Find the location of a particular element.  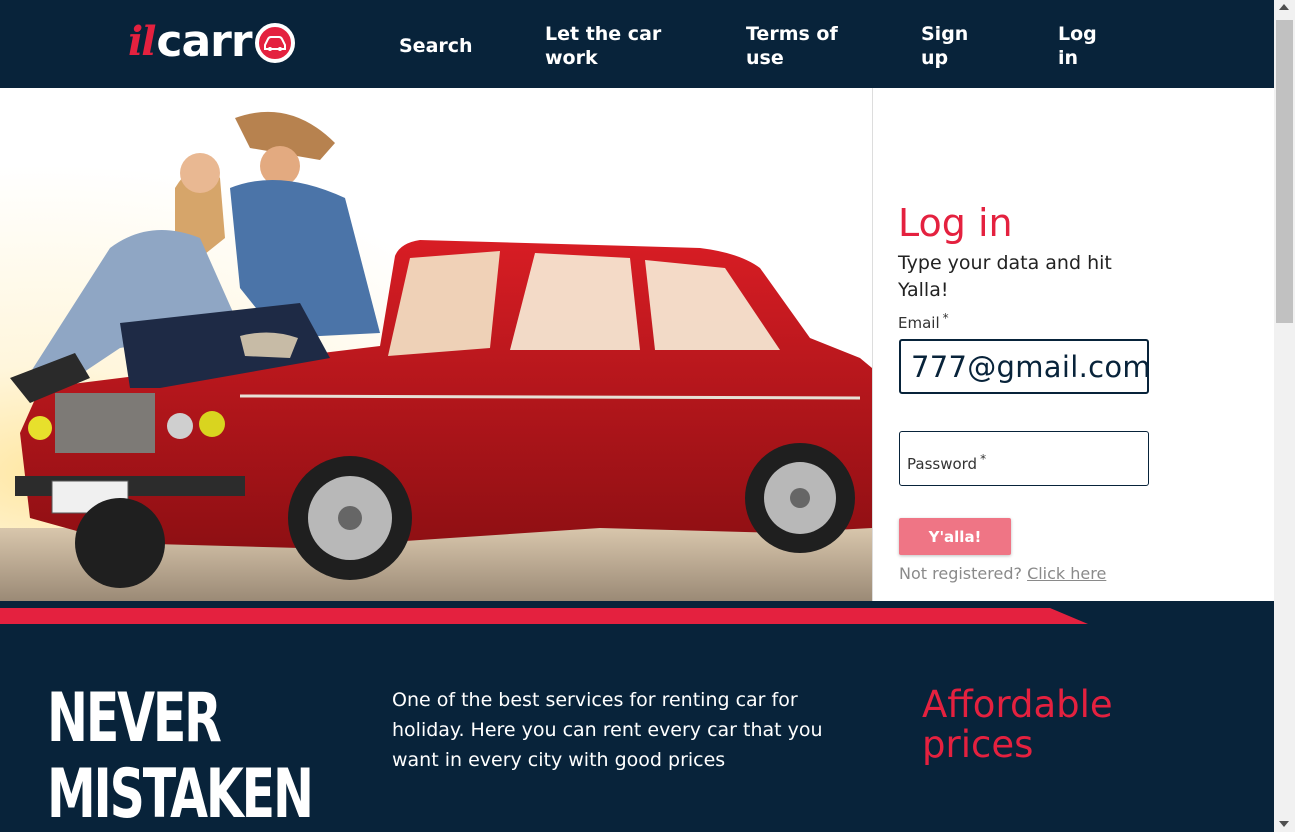

password-label-text: Password is located at coordinates (942, 464).